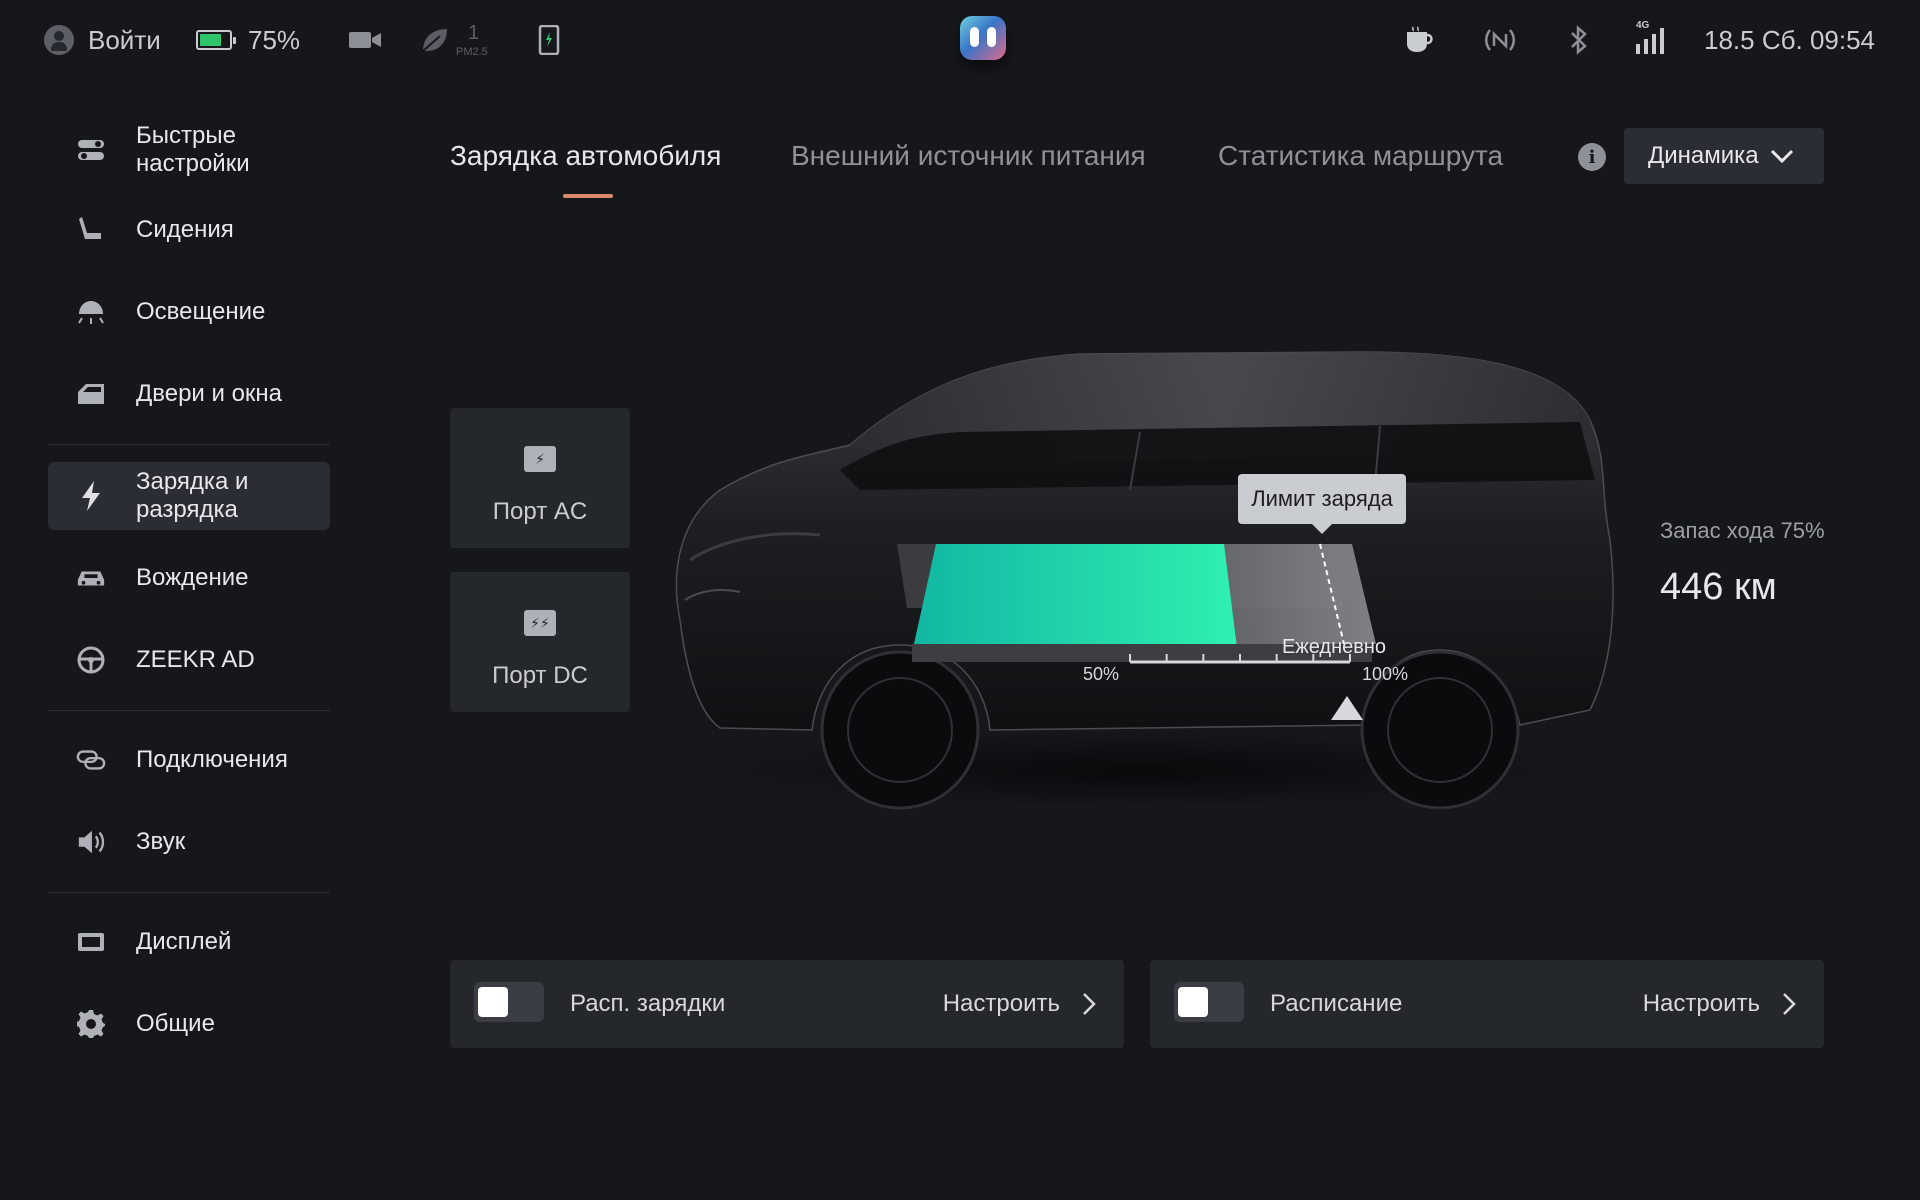 The width and height of the screenshot is (1920, 1200). What do you see at coordinates (1643, 25) in the screenshot?
I see `signal-type: 4G` at bounding box center [1643, 25].